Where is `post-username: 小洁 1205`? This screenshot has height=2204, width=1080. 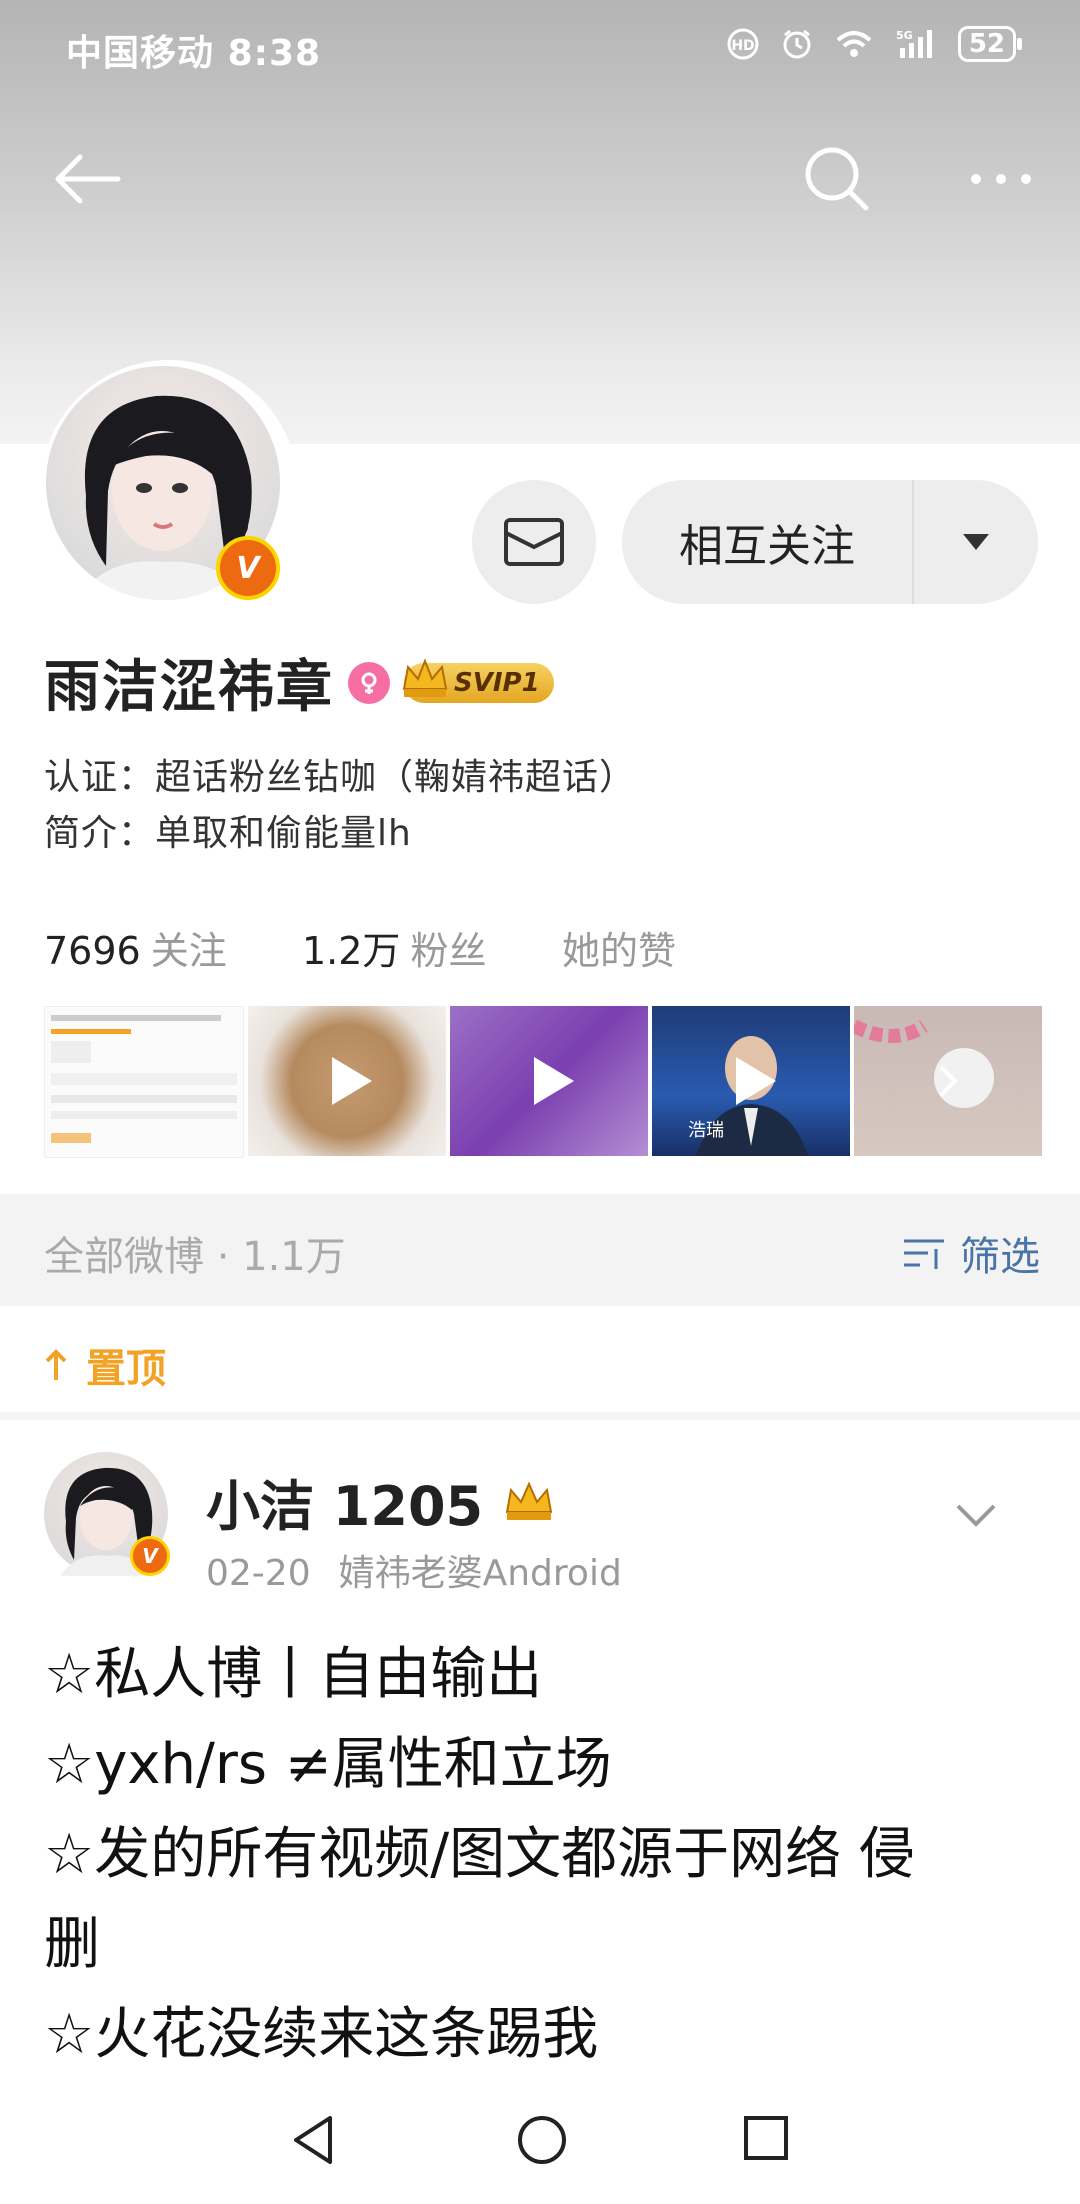
post-username: 小洁 1205 is located at coordinates (344, 1501).